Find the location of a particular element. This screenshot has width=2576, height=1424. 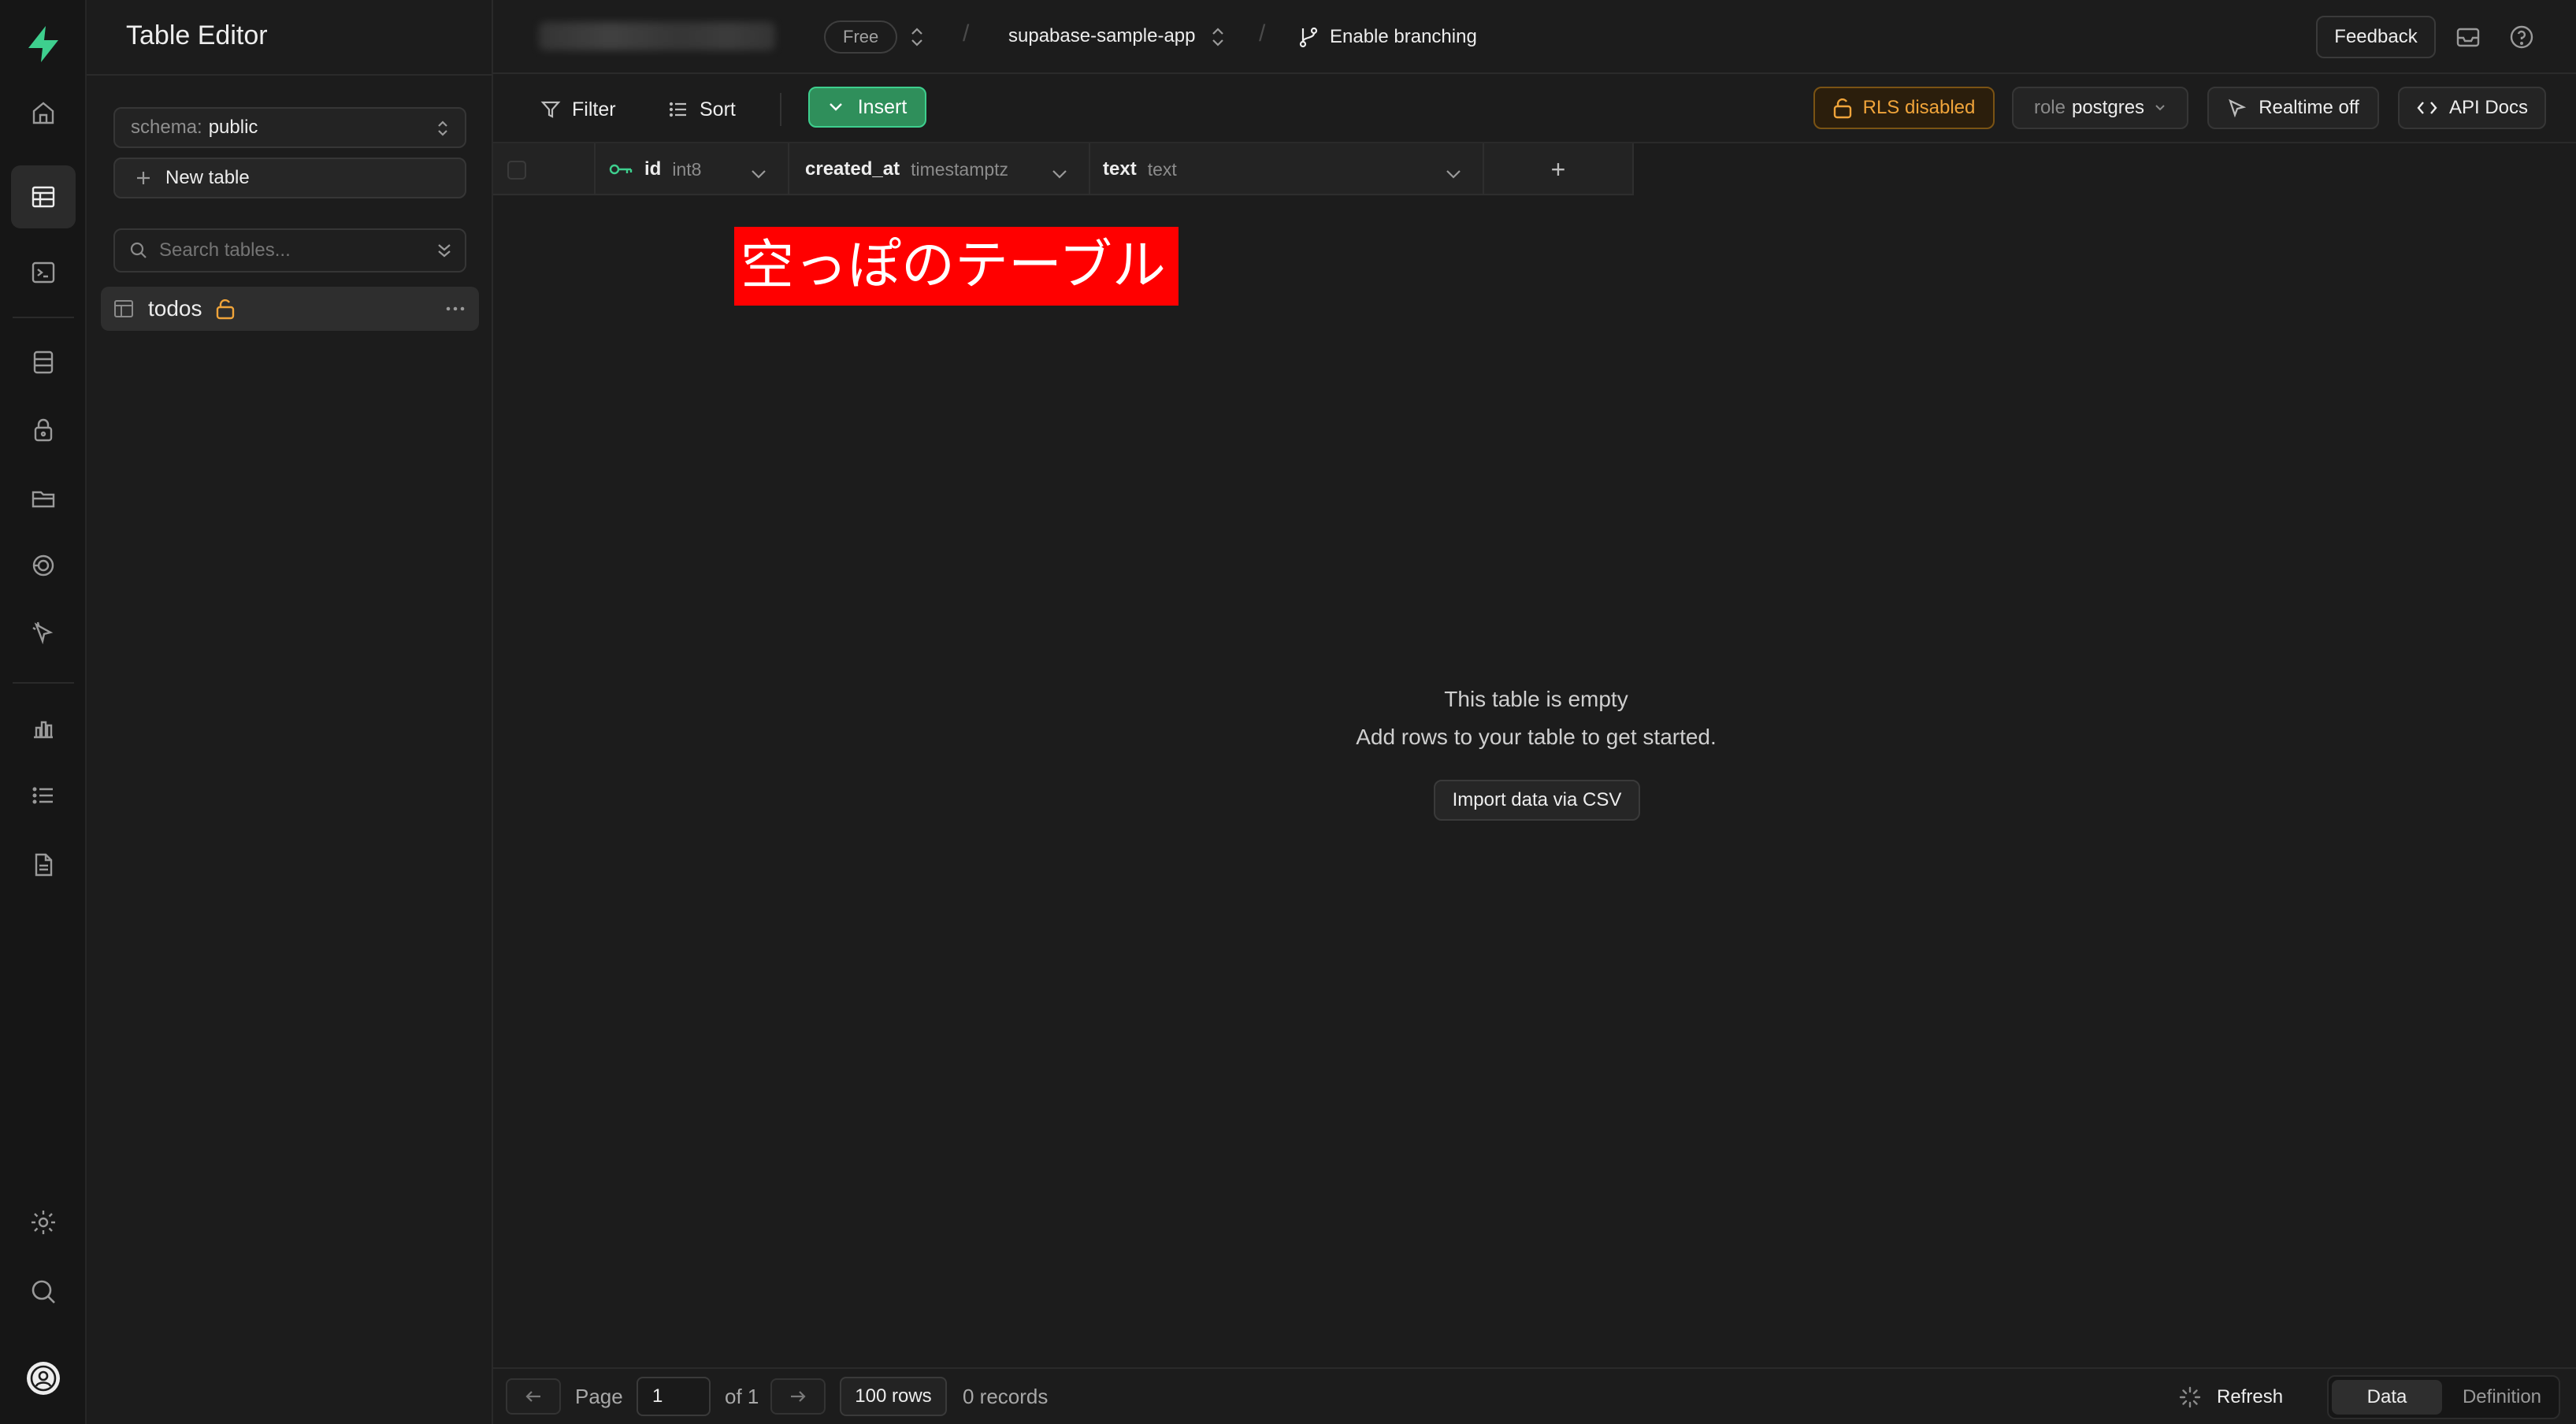

enable-branching-button: Enable branching is located at coordinates (1387, 37).